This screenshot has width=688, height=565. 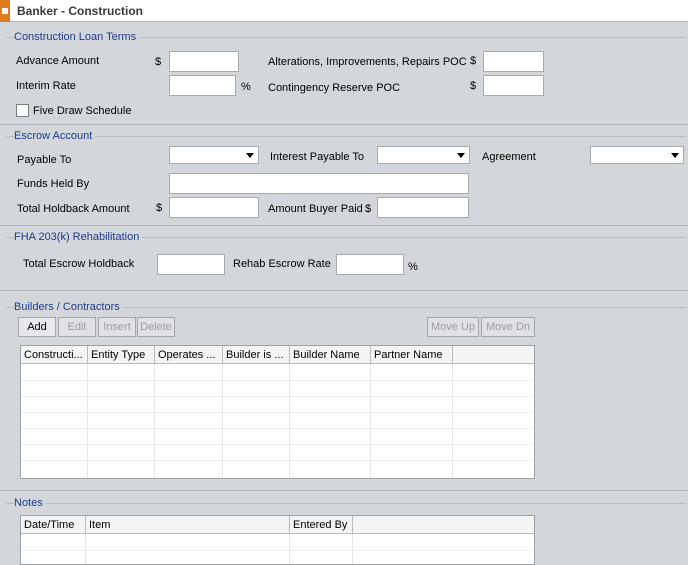 What do you see at coordinates (121, 355) in the screenshot?
I see `column-header-entity-type: Entity Type` at bounding box center [121, 355].